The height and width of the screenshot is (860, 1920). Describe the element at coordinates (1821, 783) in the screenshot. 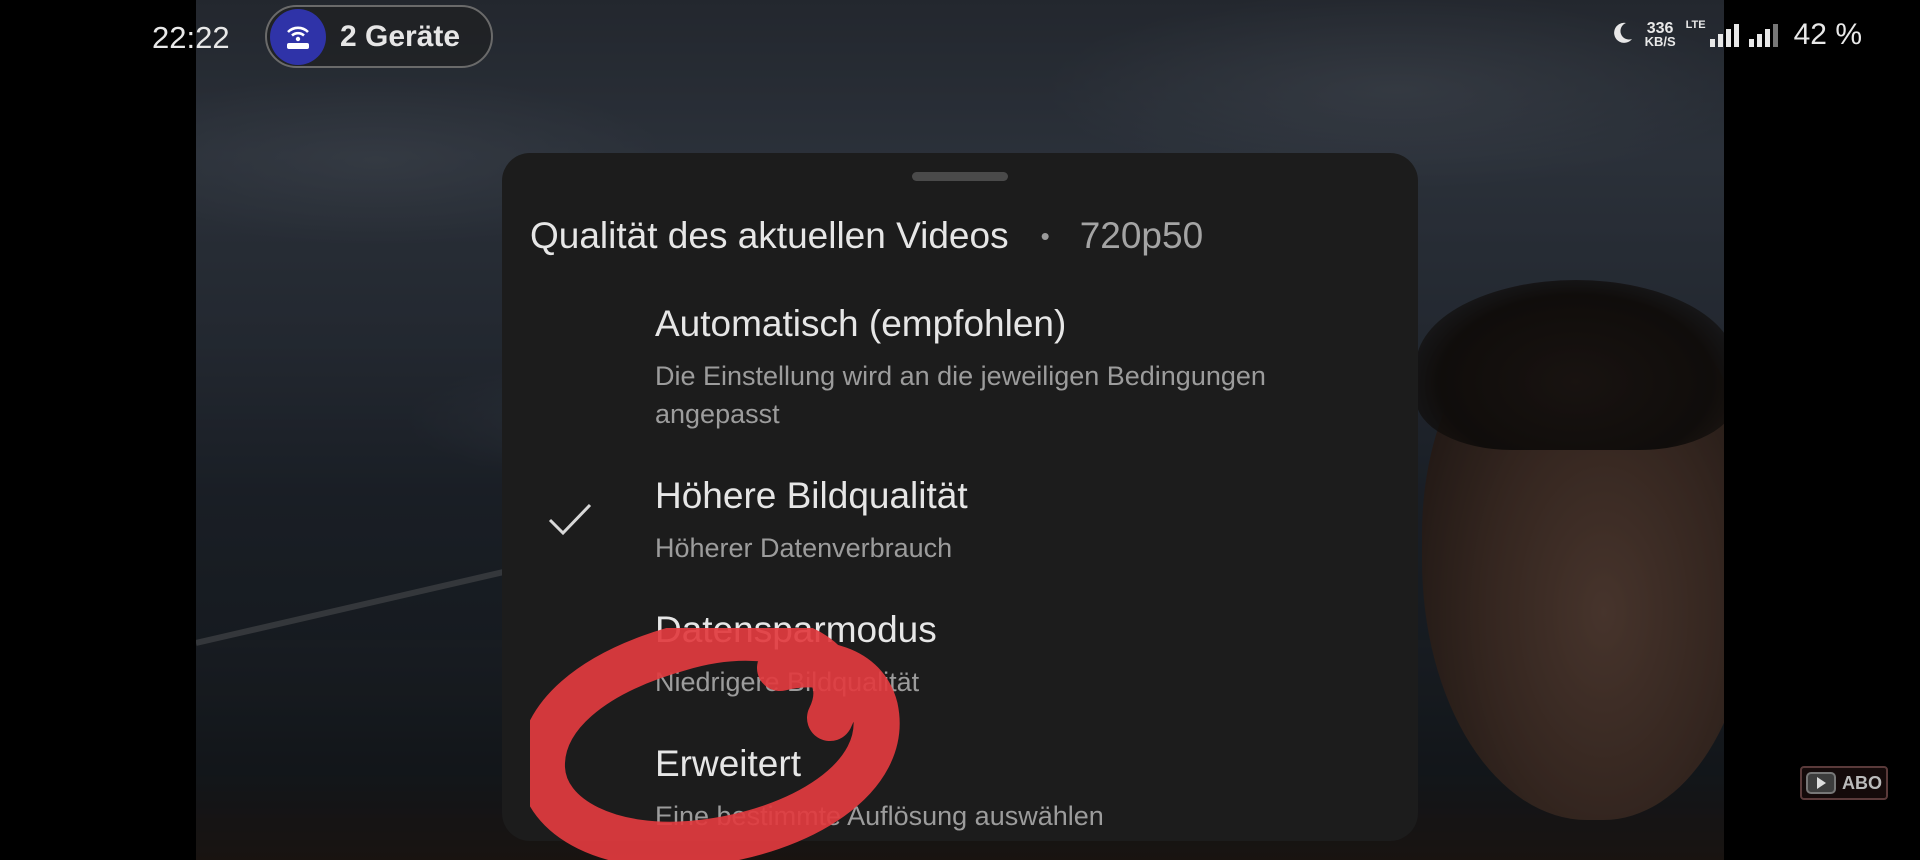

I see `youtube-play-icon` at that location.